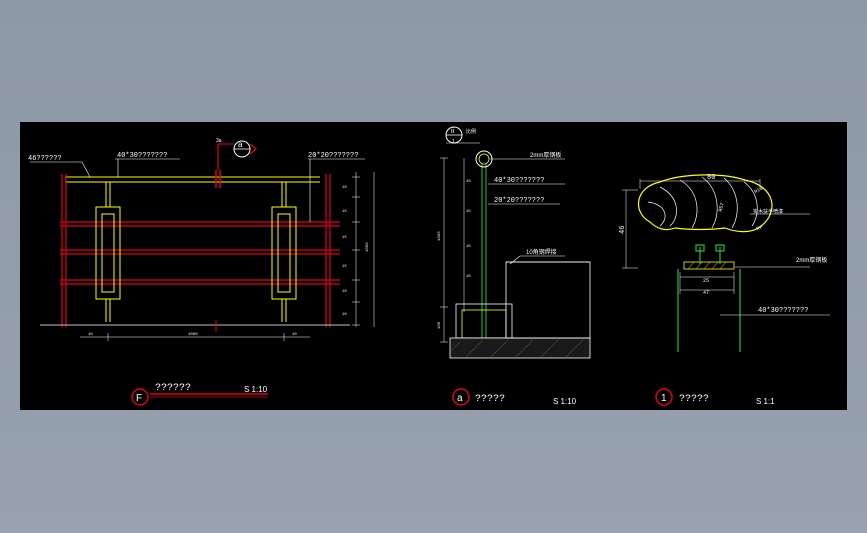 This screenshot has height=533, width=867. What do you see at coordinates (545, 155) in the screenshot?
I see `panel-a-label-plate: 2mm厚钢板` at bounding box center [545, 155].